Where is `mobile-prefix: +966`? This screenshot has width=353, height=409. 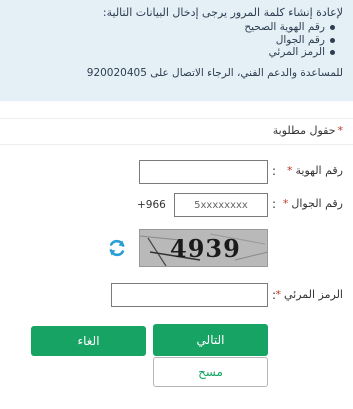 mobile-prefix: +966 is located at coordinates (151, 205).